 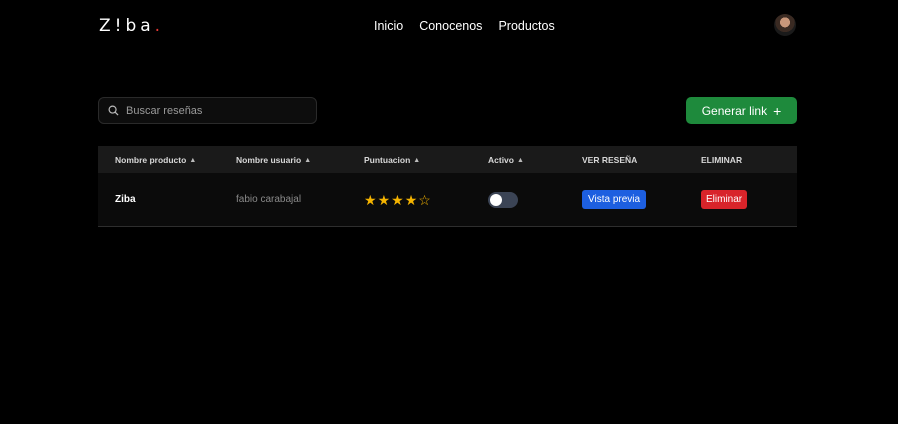 I want to click on generate-link-button: Generar link +, so click(x=741, y=110).